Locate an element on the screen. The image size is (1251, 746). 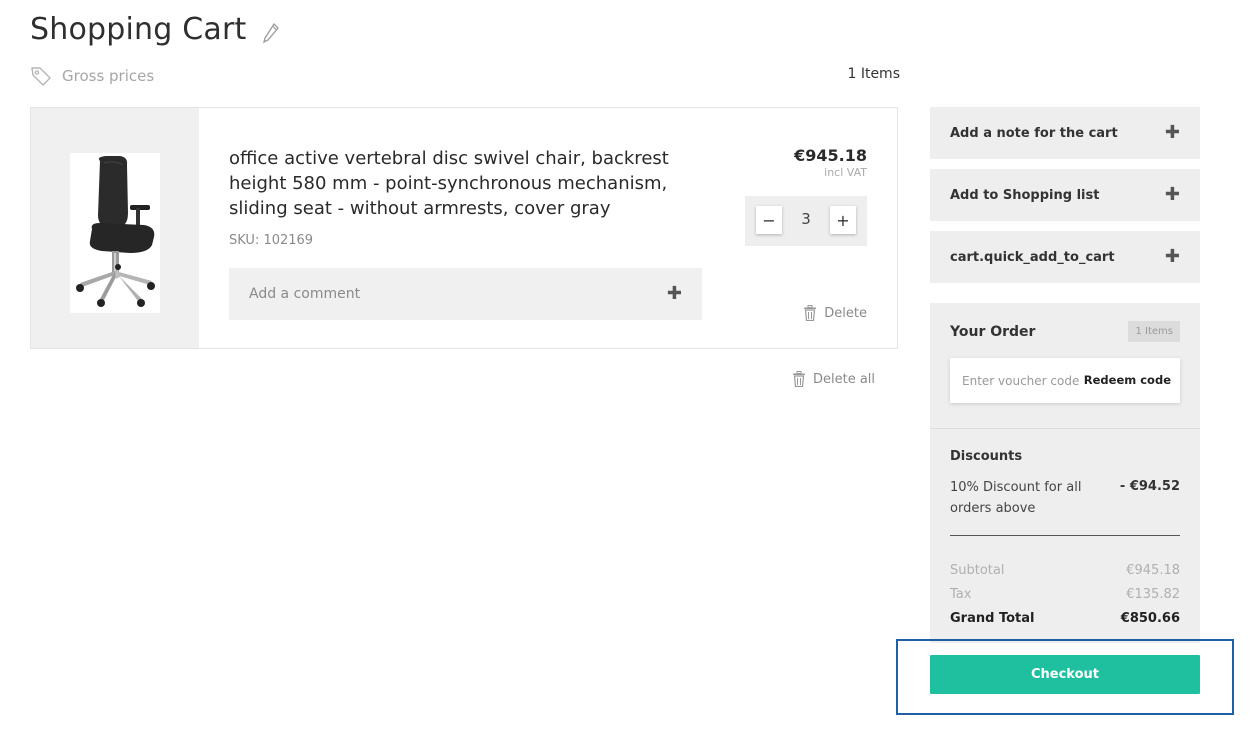
price-mode: Gross prices is located at coordinates (92, 76).